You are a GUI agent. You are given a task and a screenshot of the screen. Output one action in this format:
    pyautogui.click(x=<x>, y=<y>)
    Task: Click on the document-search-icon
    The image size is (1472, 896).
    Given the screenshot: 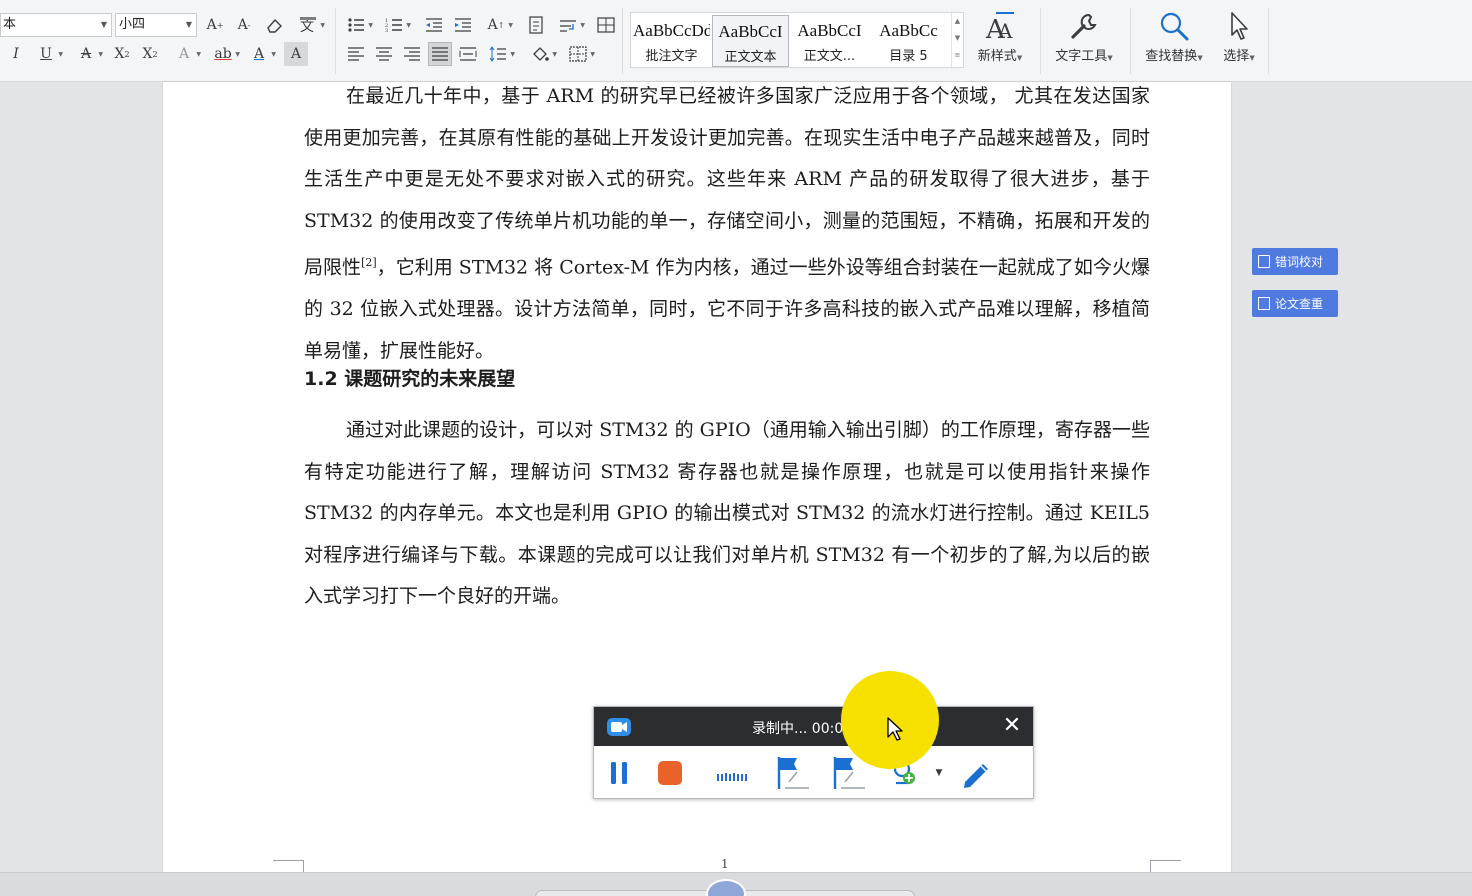 What is the action you would take?
    pyautogui.click(x=1264, y=303)
    